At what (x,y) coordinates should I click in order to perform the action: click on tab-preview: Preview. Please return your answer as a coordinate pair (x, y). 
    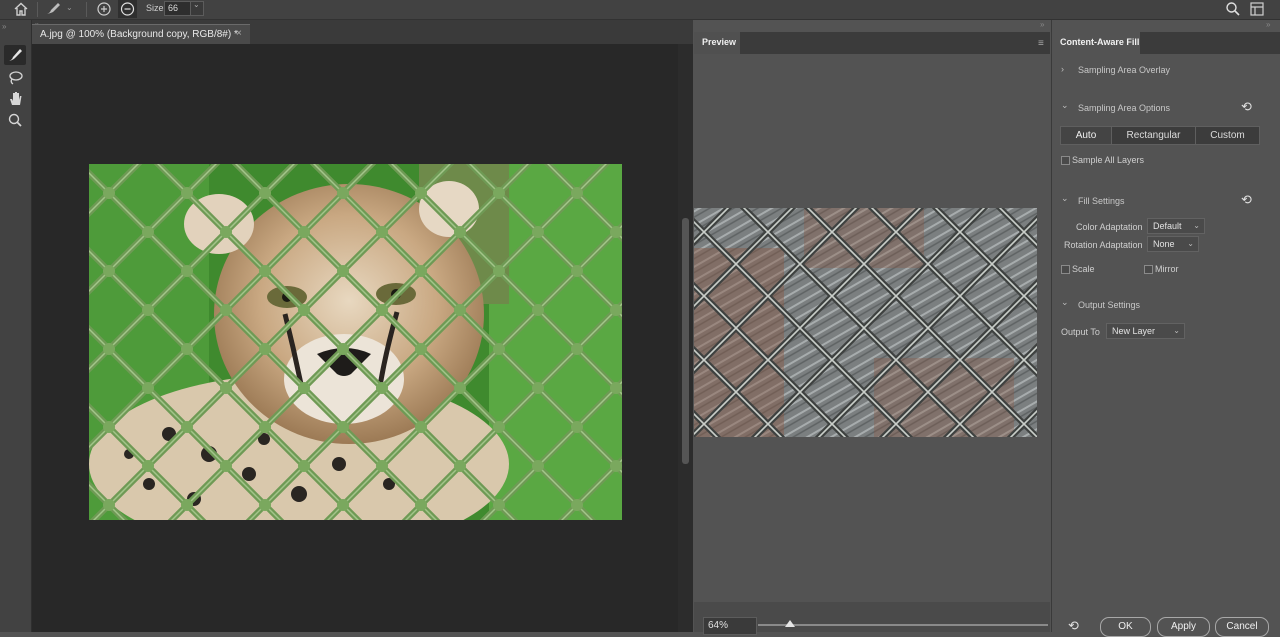
    Looking at the image, I should click on (717, 43).